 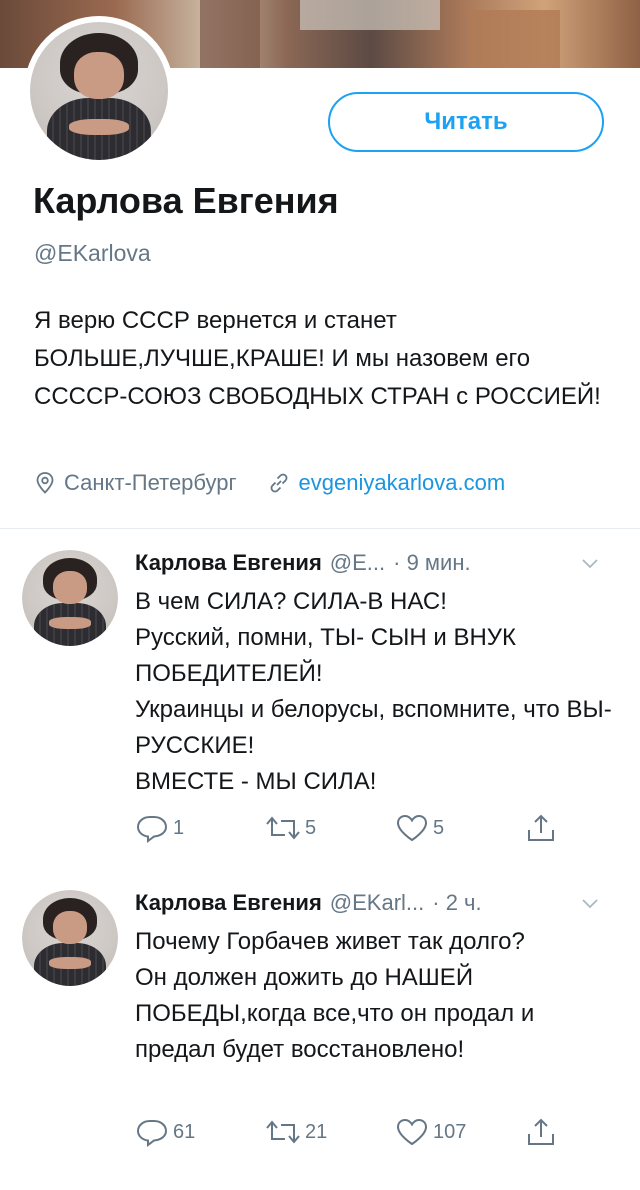 I want to click on profile-name: Карлова Евгения, so click(x=186, y=200).